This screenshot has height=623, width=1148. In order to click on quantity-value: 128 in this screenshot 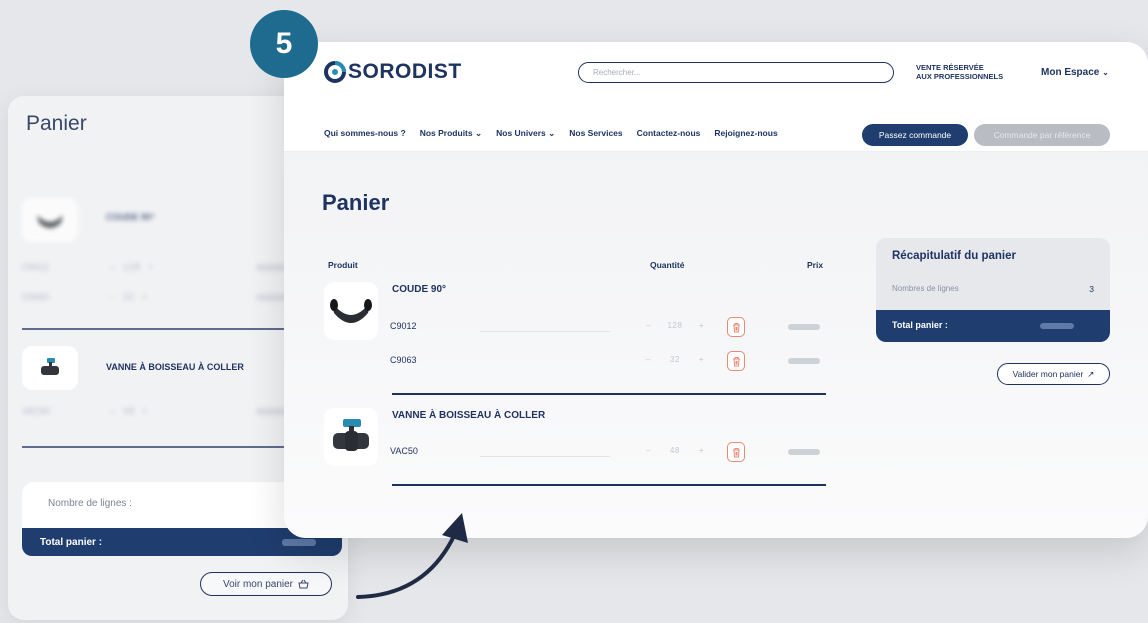, I will do `click(674, 325)`.